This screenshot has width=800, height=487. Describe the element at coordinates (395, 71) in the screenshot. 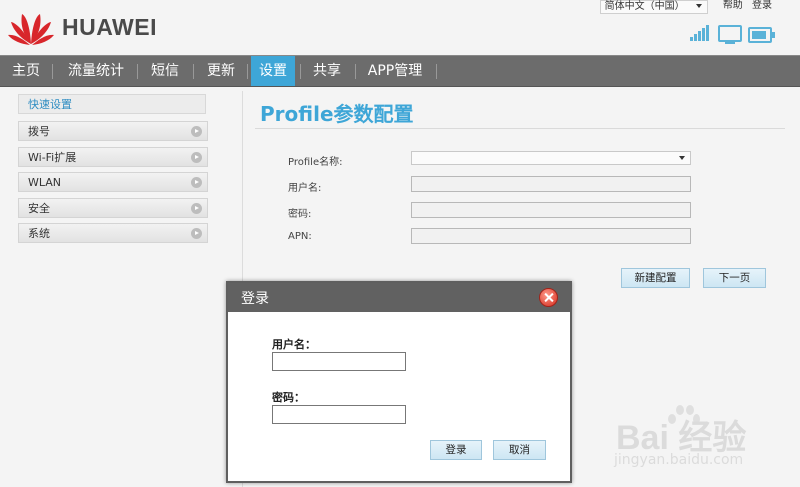

I see `nav-app-manage: APP管理` at that location.